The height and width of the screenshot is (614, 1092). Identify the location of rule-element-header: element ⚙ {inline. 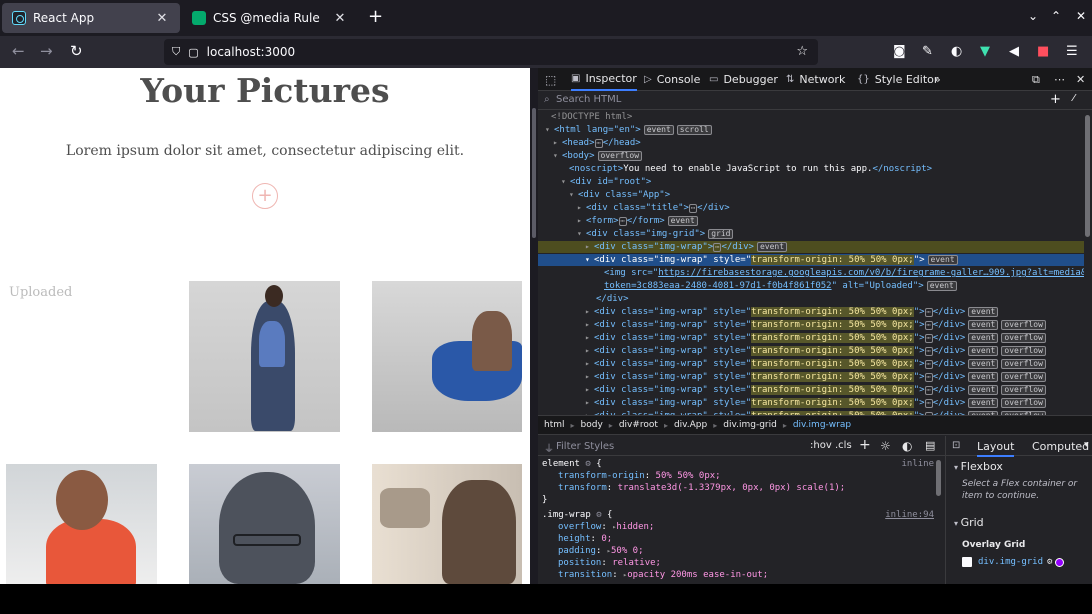
(738, 464).